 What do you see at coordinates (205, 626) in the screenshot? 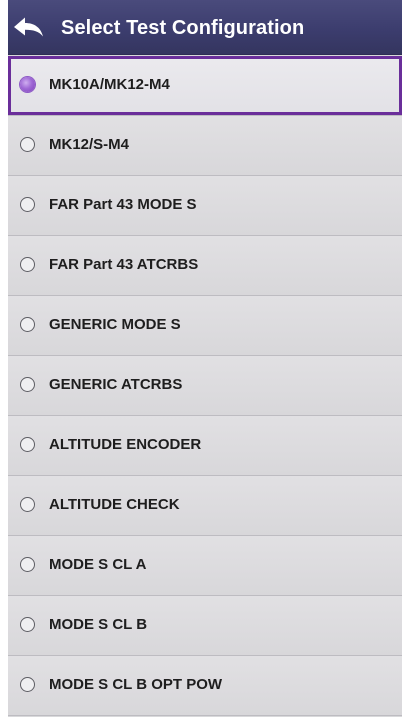
I see `configuration-option: MODE S CL B` at bounding box center [205, 626].